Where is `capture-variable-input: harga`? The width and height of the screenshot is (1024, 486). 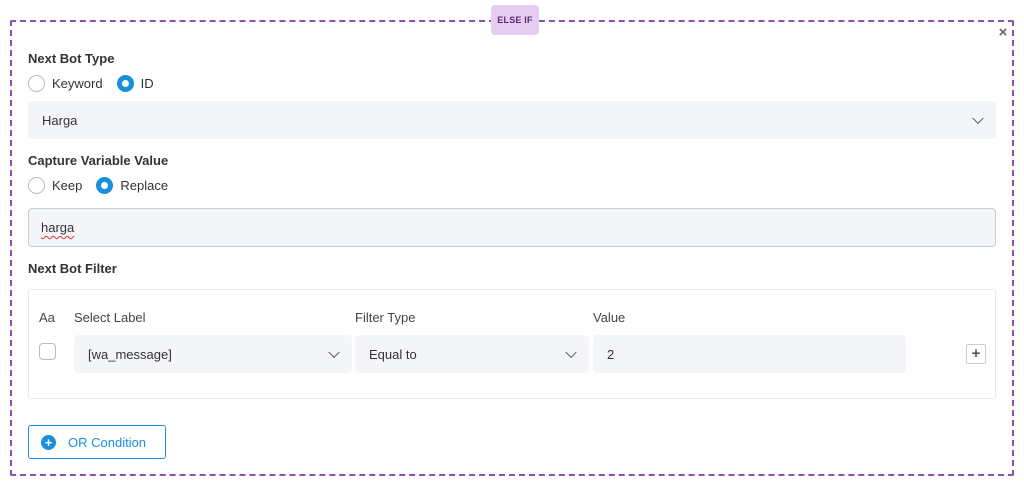
capture-variable-input: harga is located at coordinates (512, 227).